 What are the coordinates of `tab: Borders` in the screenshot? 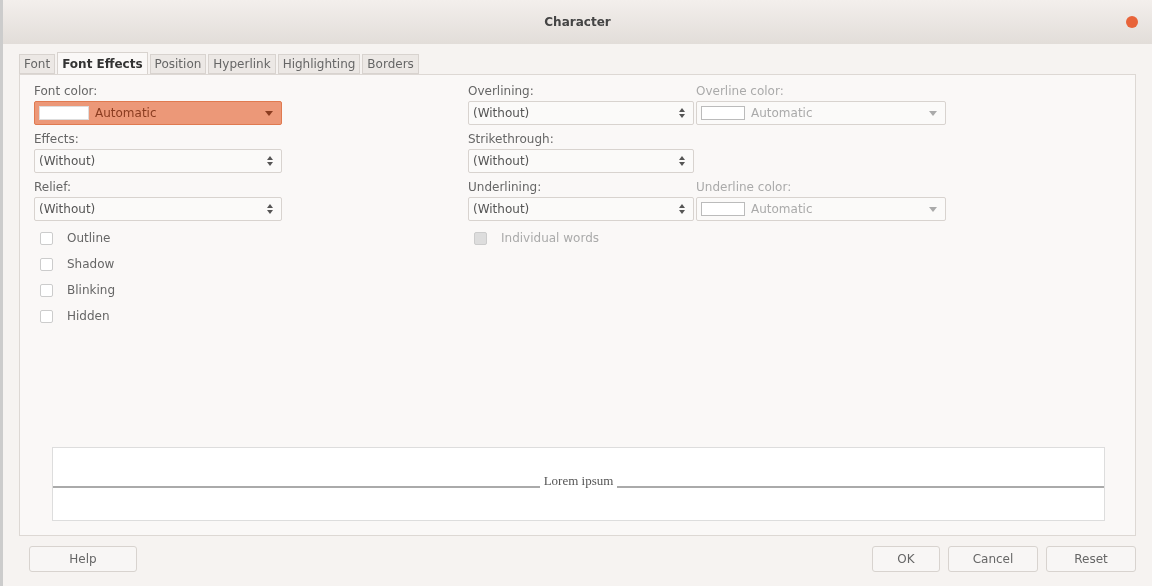 It's located at (390, 64).